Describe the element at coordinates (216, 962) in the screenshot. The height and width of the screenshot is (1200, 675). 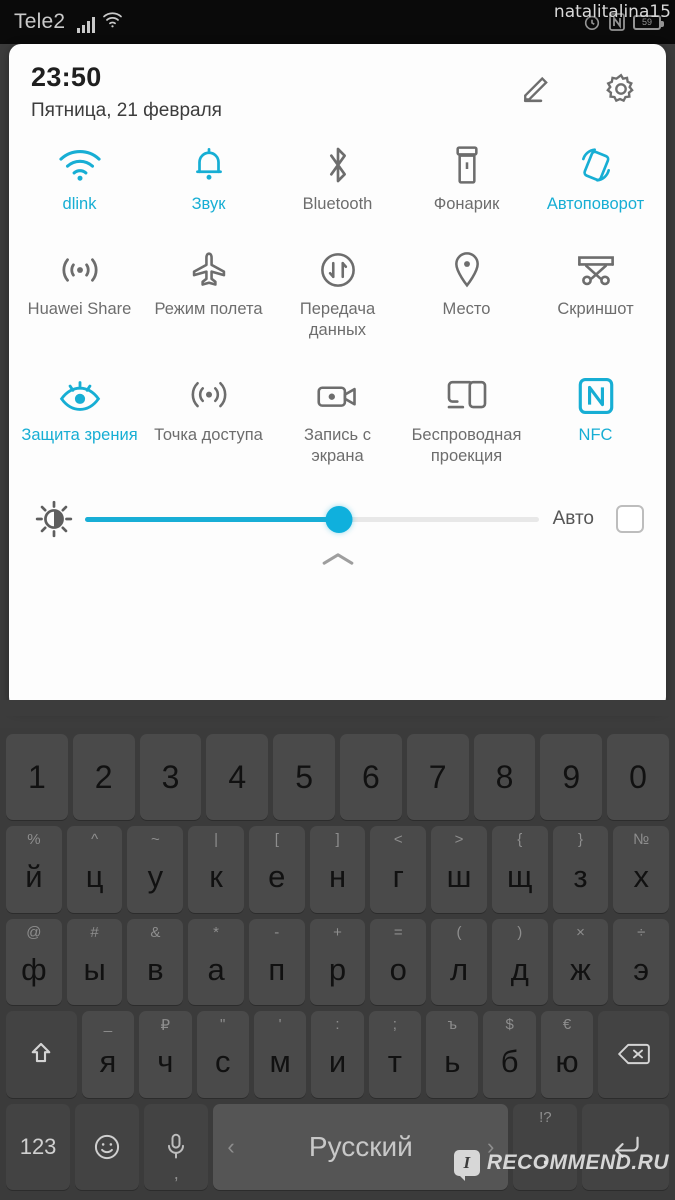
I see `keyboard-key: * а` at that location.